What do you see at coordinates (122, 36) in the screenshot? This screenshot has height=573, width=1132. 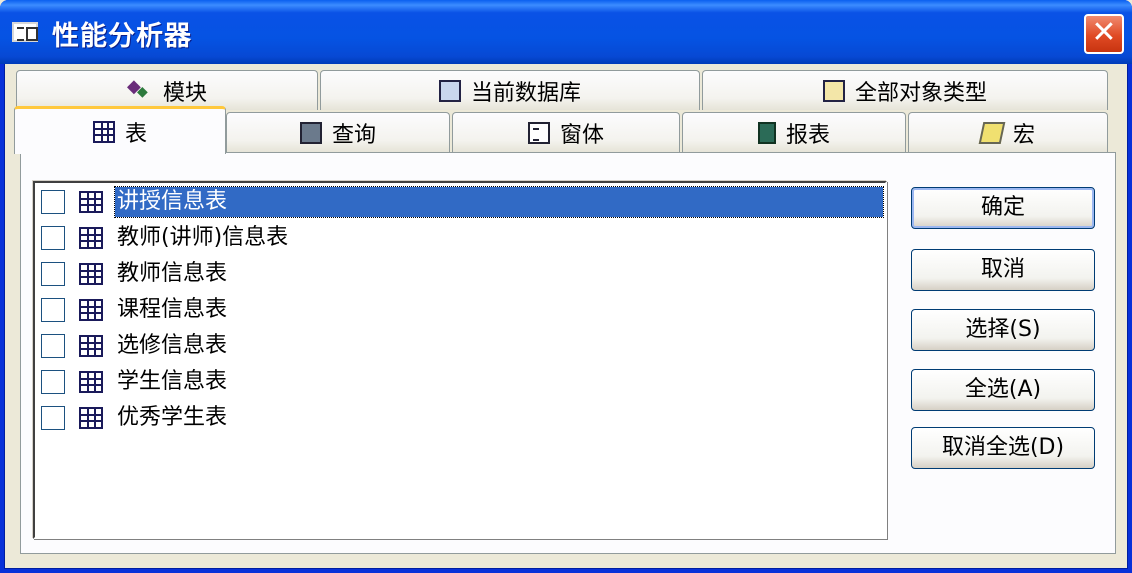 I see `window-title: 性能分析器` at bounding box center [122, 36].